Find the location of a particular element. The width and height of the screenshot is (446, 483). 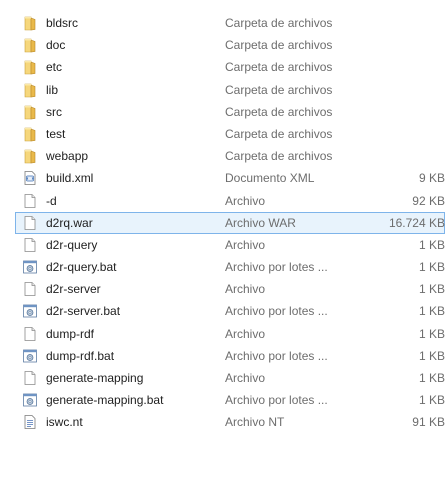

file-row-etc: etc Carpeta de archivos is located at coordinates (223, 67).